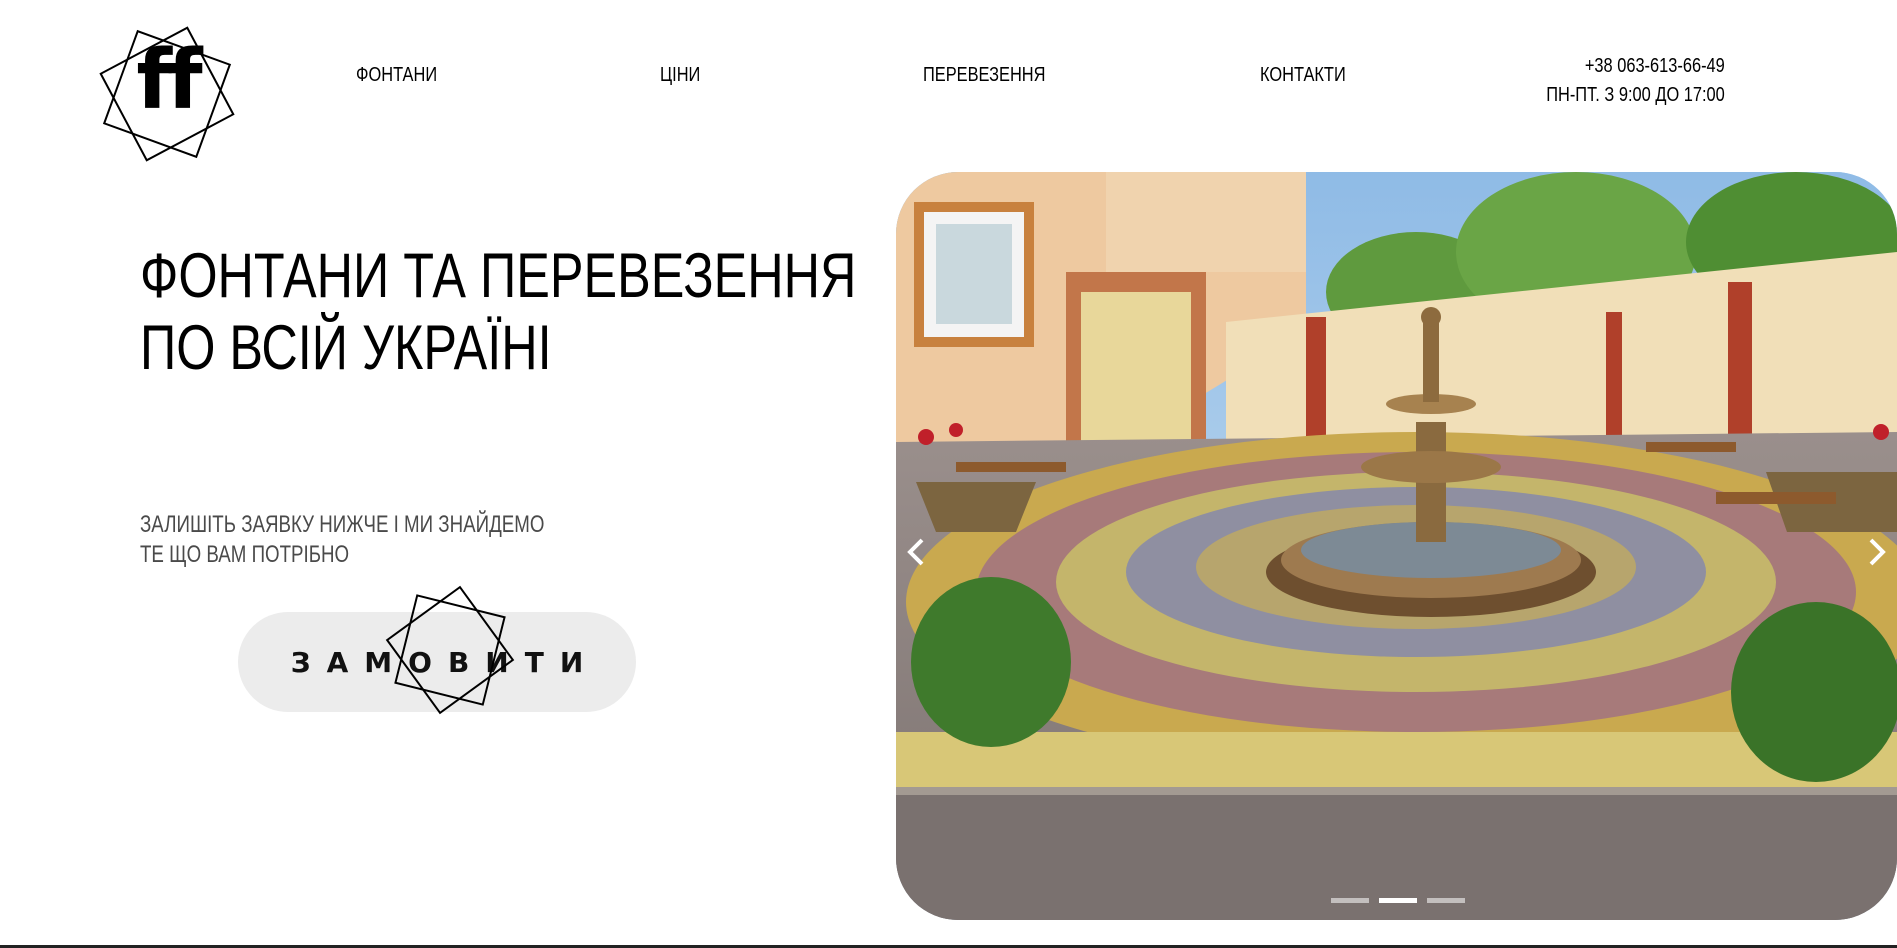 This screenshot has height=948, width=1897. I want to click on slider-pagination, so click(1398, 900).